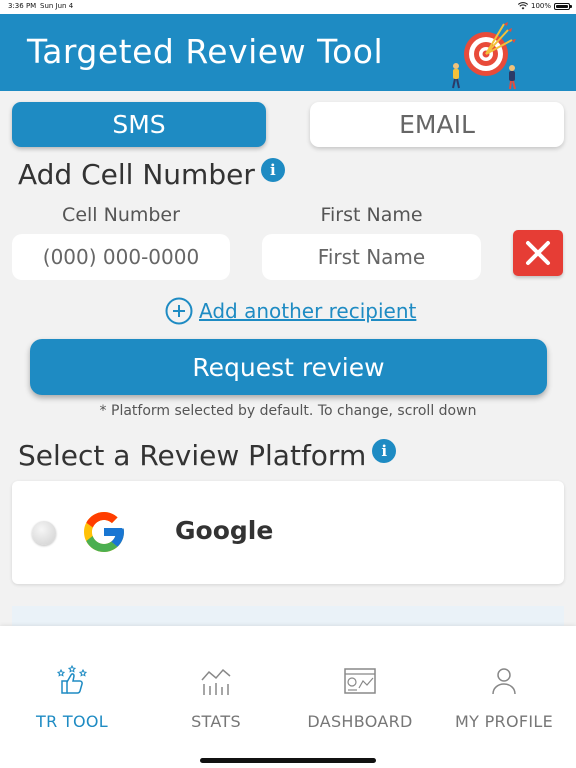 The width and height of the screenshot is (576, 768). What do you see at coordinates (104, 532) in the screenshot?
I see `google-logo-icon` at bounding box center [104, 532].